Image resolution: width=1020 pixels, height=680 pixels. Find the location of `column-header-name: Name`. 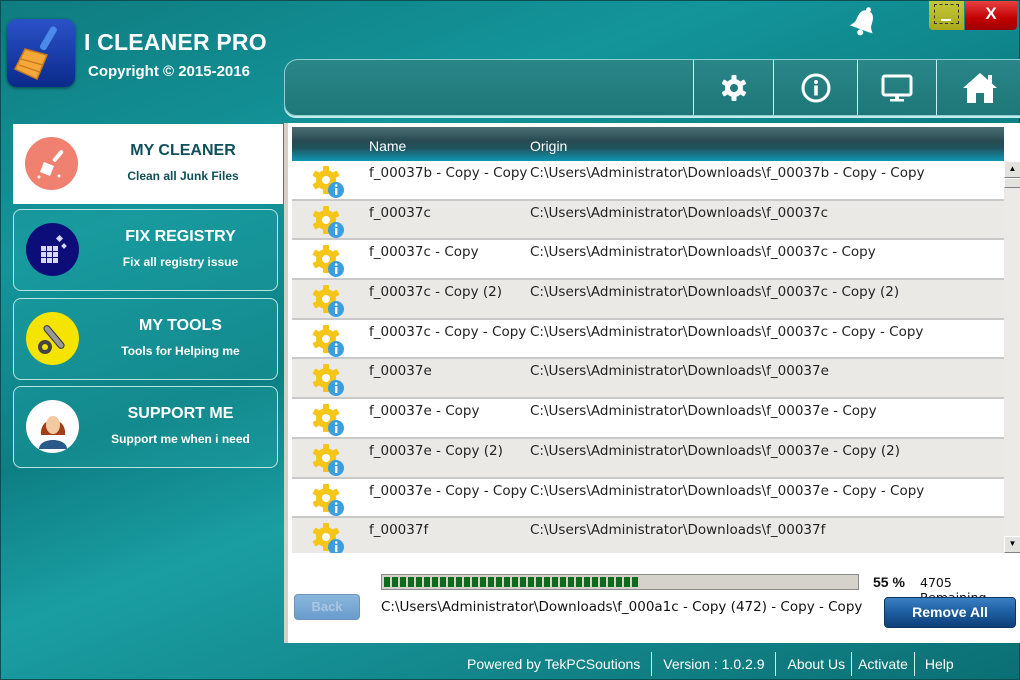

column-header-name: Name is located at coordinates (387, 146).